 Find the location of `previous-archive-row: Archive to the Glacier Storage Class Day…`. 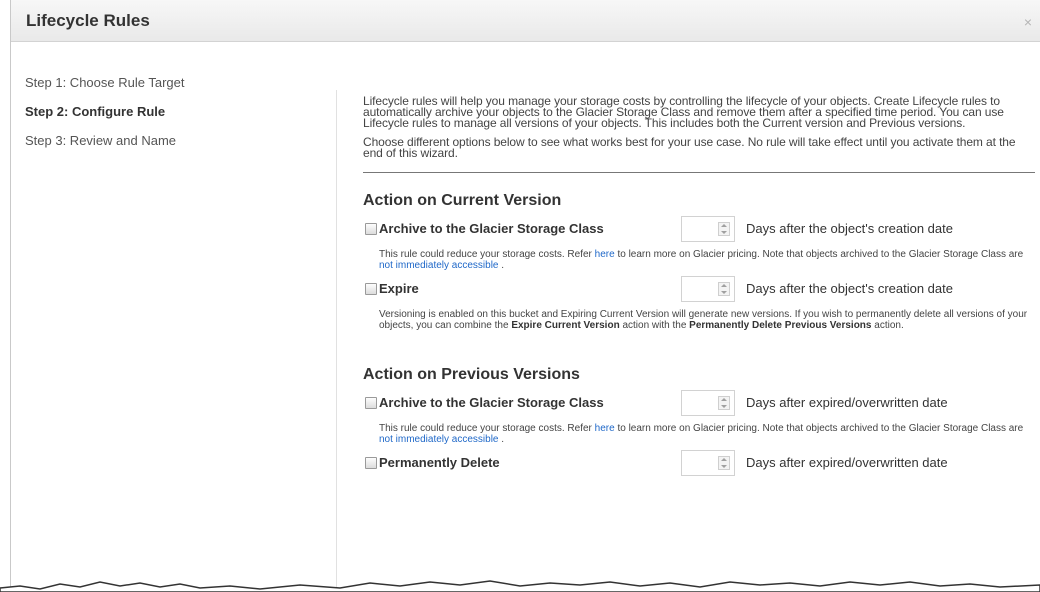

previous-archive-row: Archive to the Glacier Storage Class Day… is located at coordinates (700, 405).